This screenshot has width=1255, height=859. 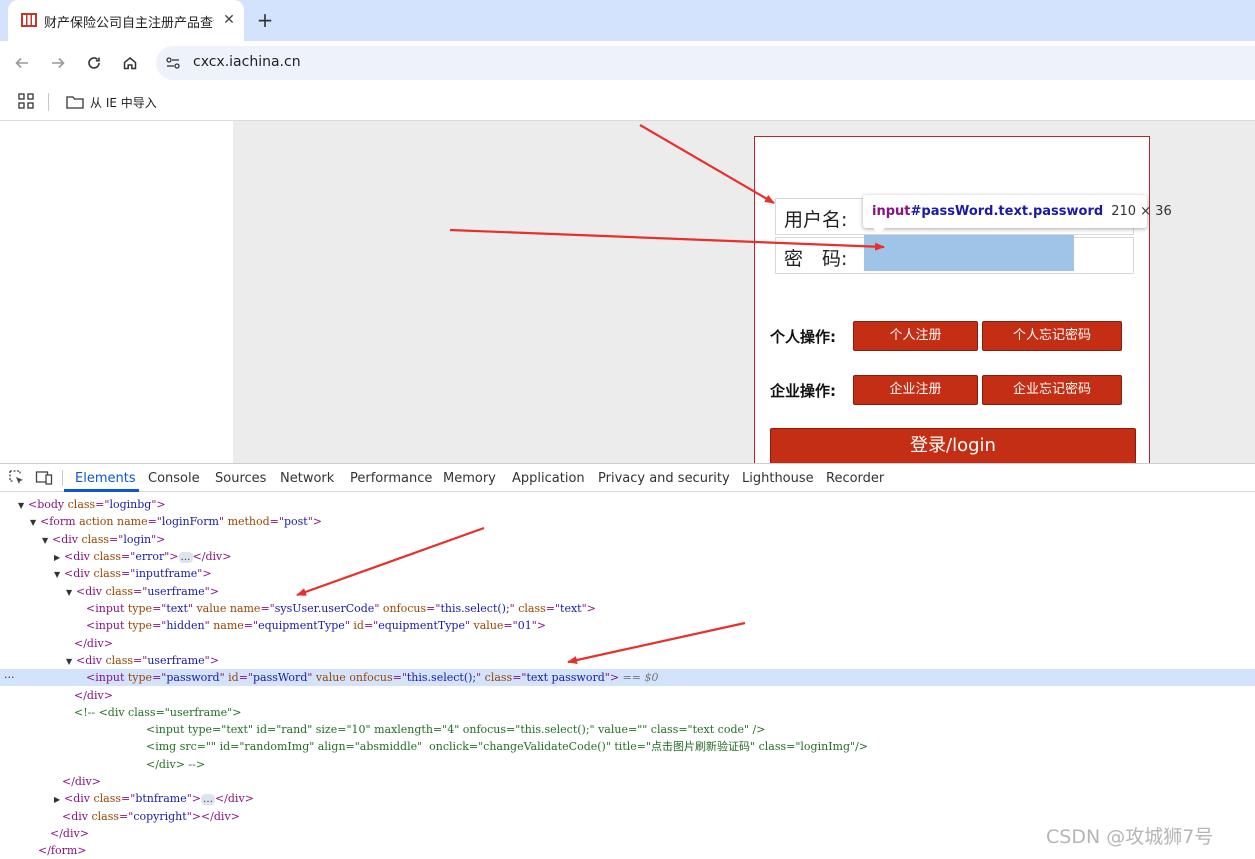 I want to click on login-button: 登录/login, so click(x=953, y=445).